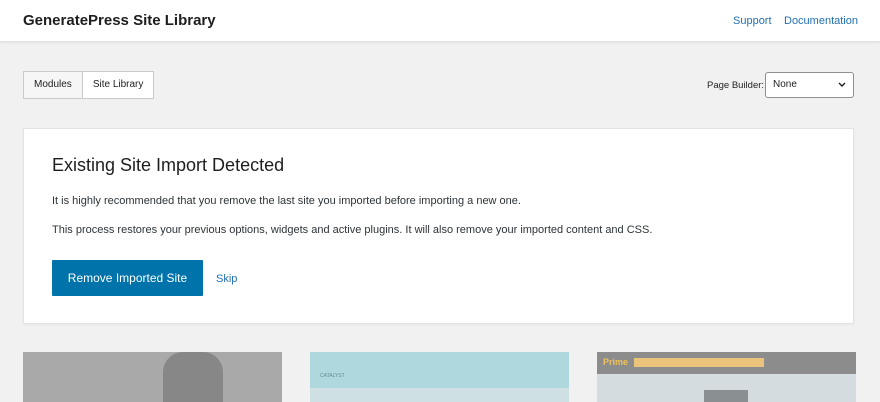 This screenshot has width=880, height=402. What do you see at coordinates (53, 85) in the screenshot?
I see `tab-modules: Modules` at bounding box center [53, 85].